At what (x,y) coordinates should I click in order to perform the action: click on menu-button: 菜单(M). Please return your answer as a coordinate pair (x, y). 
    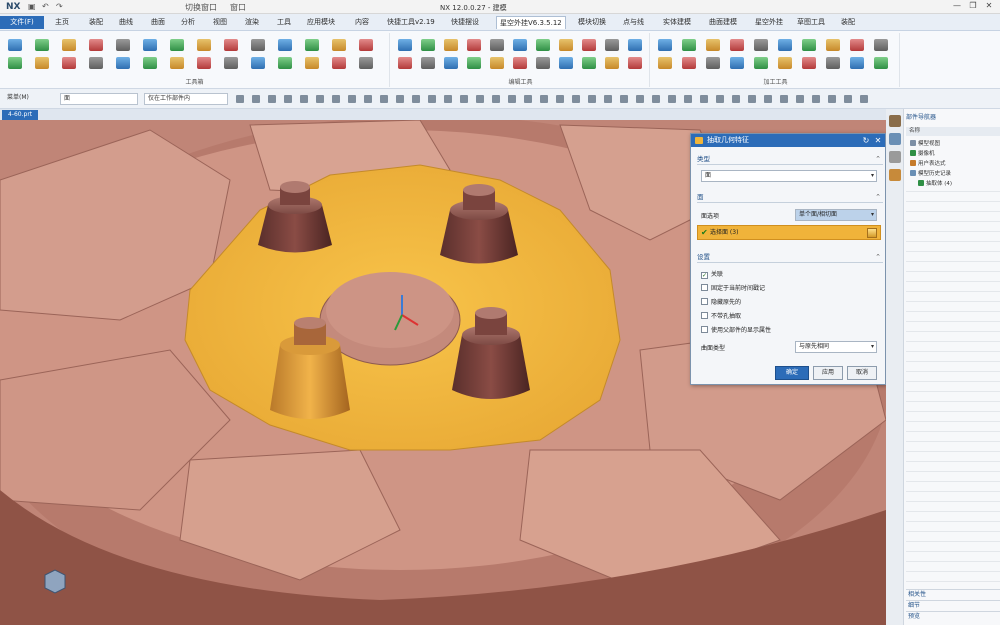
    Looking at the image, I should click on (29, 99).